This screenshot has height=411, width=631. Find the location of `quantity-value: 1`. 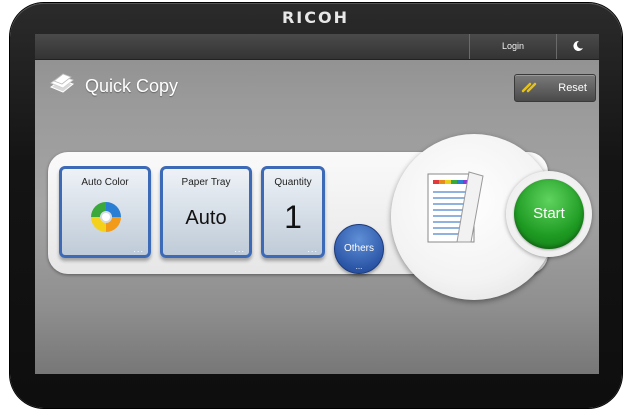

quantity-value: 1 is located at coordinates (293, 217).